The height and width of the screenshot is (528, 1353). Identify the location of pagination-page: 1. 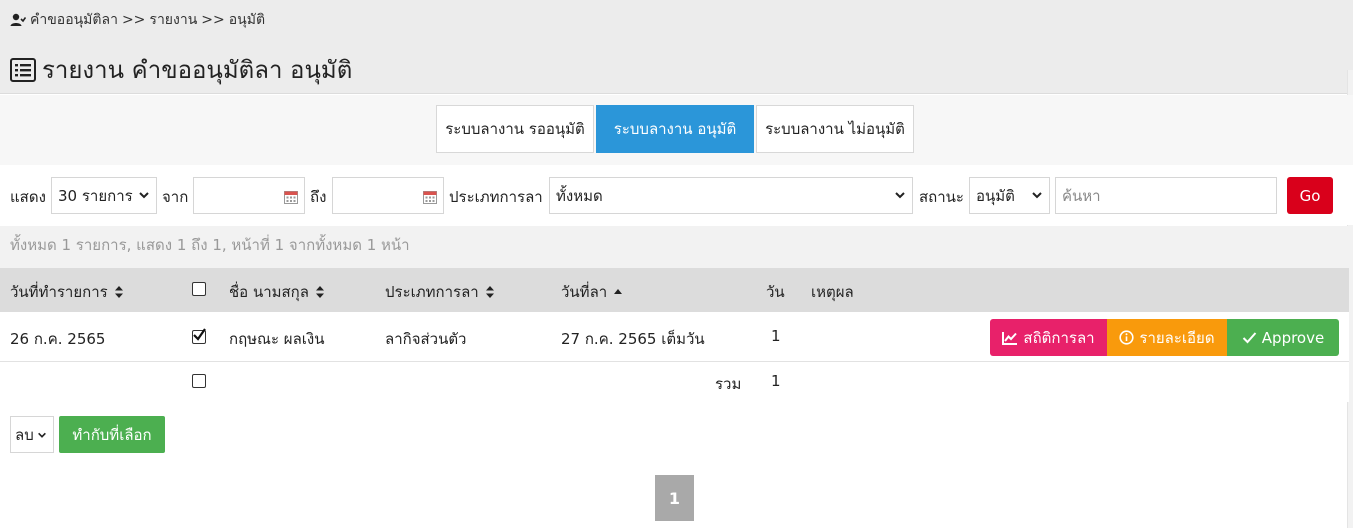
(674, 498).